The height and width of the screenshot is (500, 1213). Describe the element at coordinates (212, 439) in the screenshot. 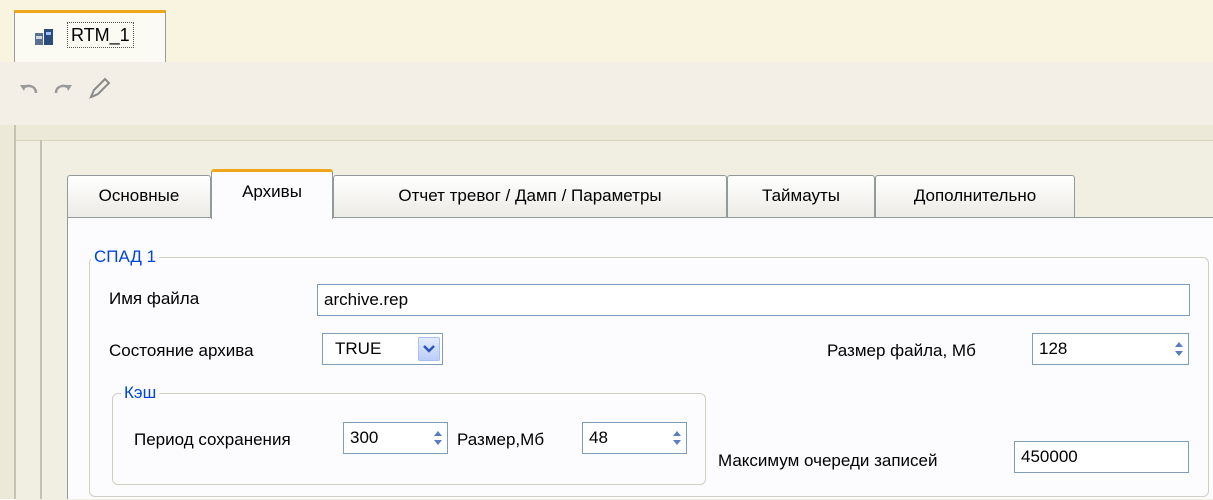

I see `save-period-label: Период сохранения` at that location.